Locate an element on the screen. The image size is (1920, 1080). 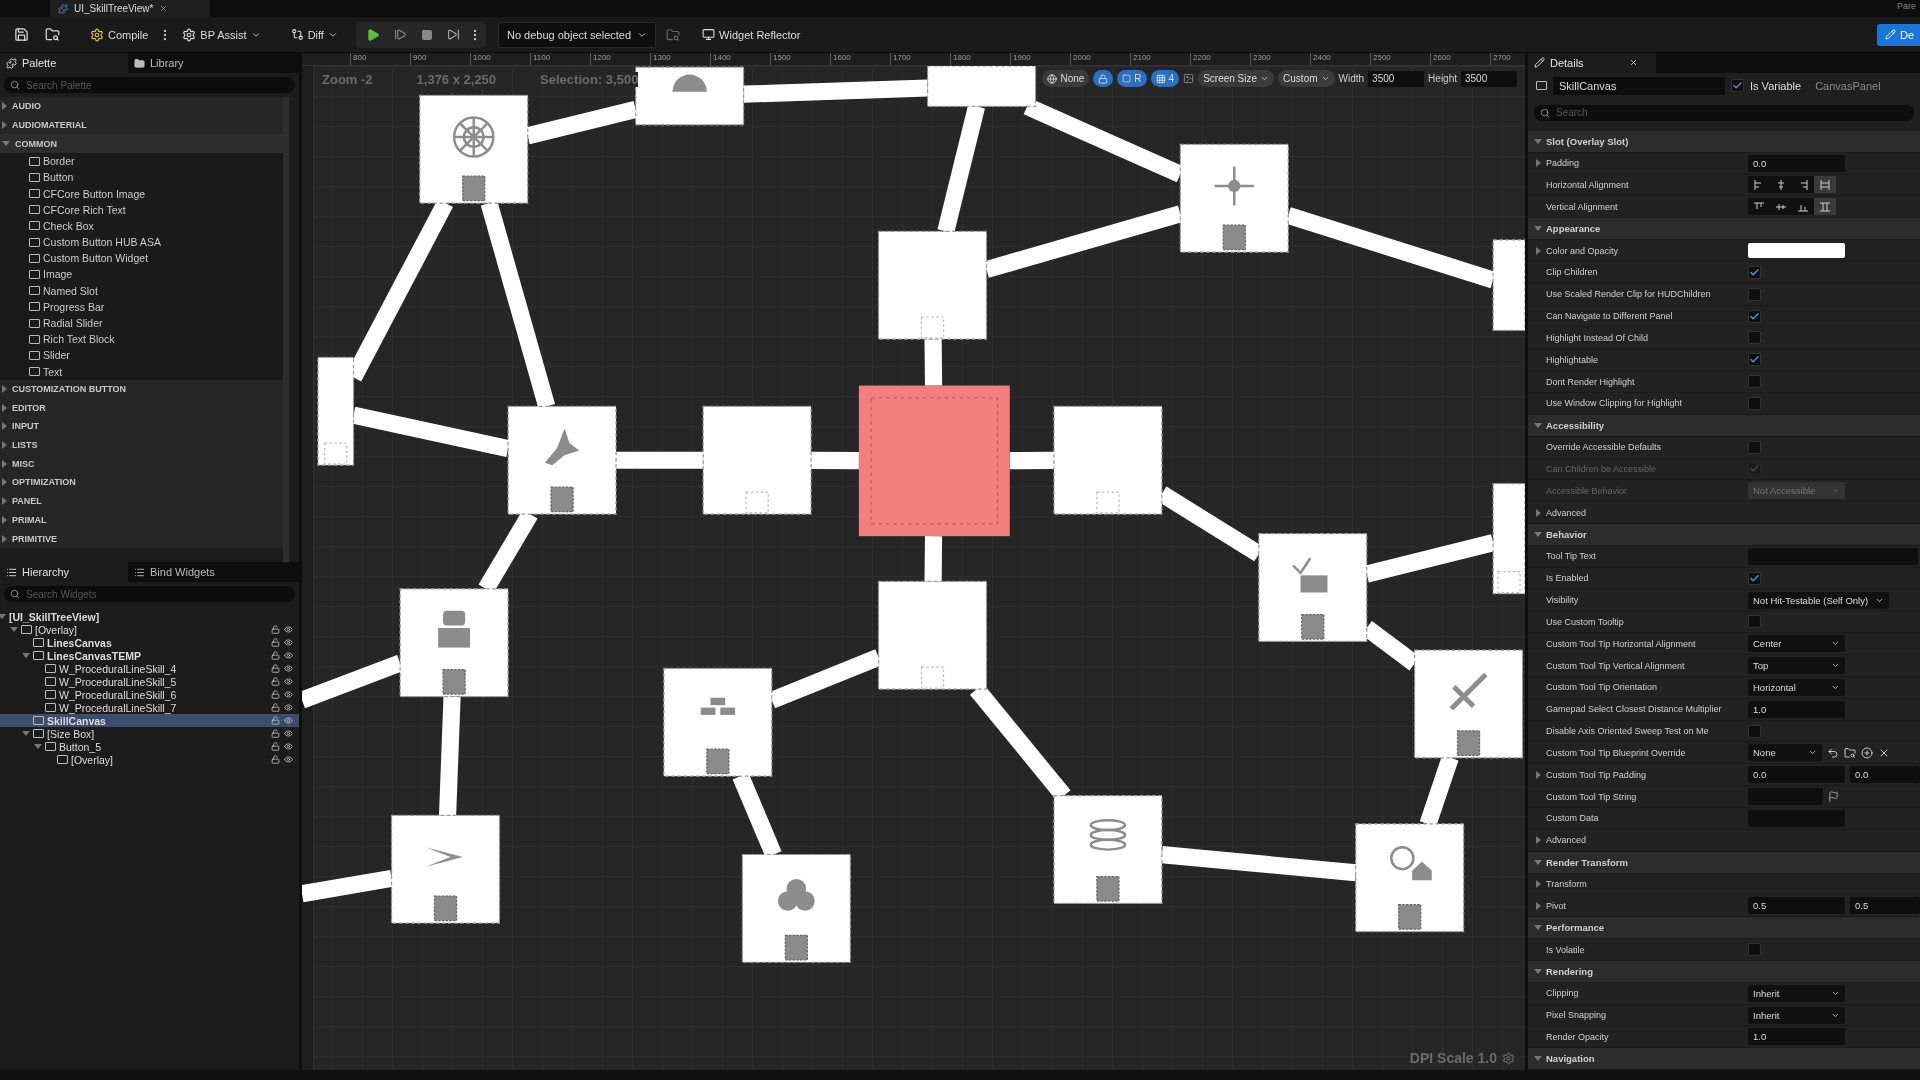
dock-tab: Bind Widgets is located at coordinates (174, 572).